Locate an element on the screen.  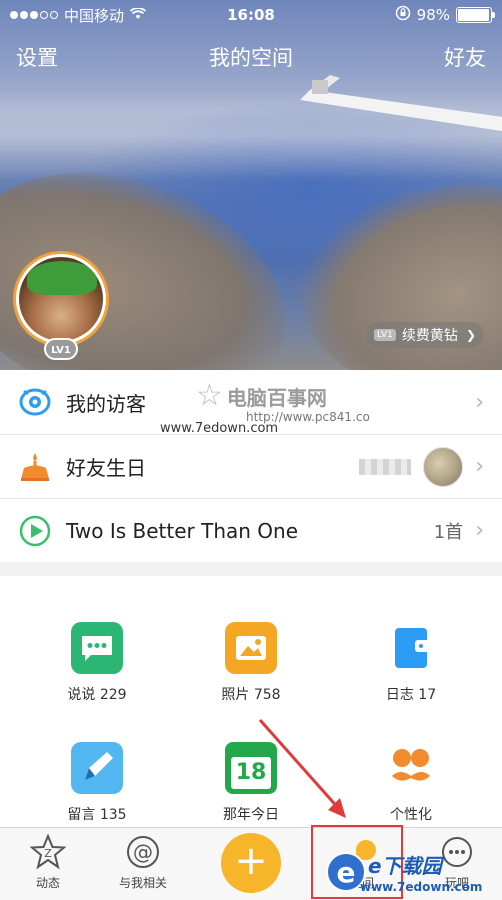
chat-bubble-icon is located at coordinates (97, 648).